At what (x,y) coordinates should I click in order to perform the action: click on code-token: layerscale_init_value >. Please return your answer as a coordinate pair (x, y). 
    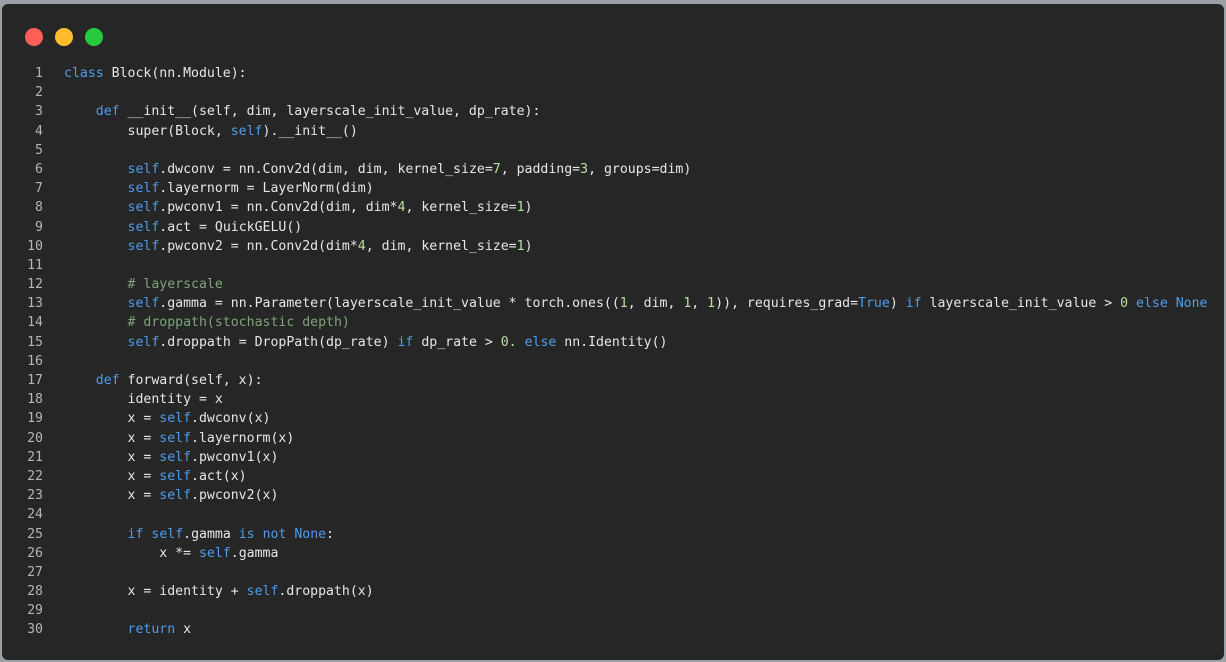
    Looking at the image, I should click on (1021, 304).